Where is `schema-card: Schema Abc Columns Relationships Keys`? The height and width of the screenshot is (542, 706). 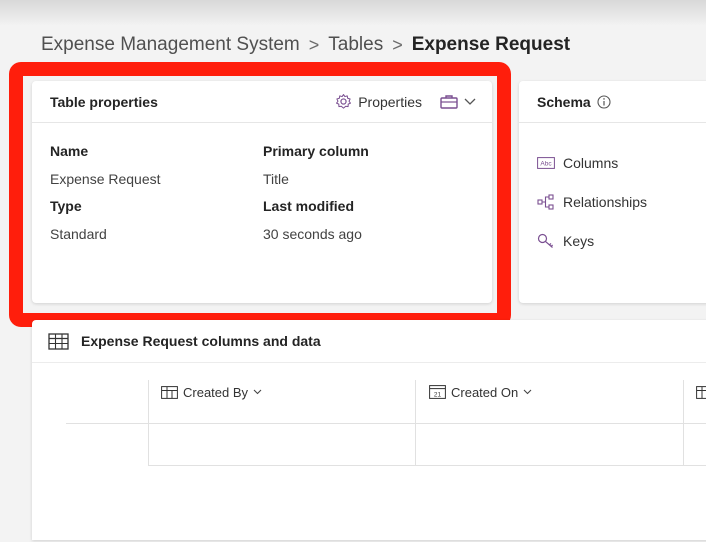
schema-card: Schema Abc Columns Relationships Keys is located at coordinates (612, 192).